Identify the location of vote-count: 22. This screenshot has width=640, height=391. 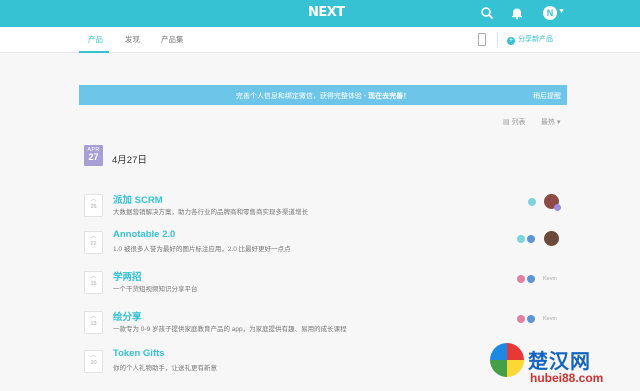
(93, 244).